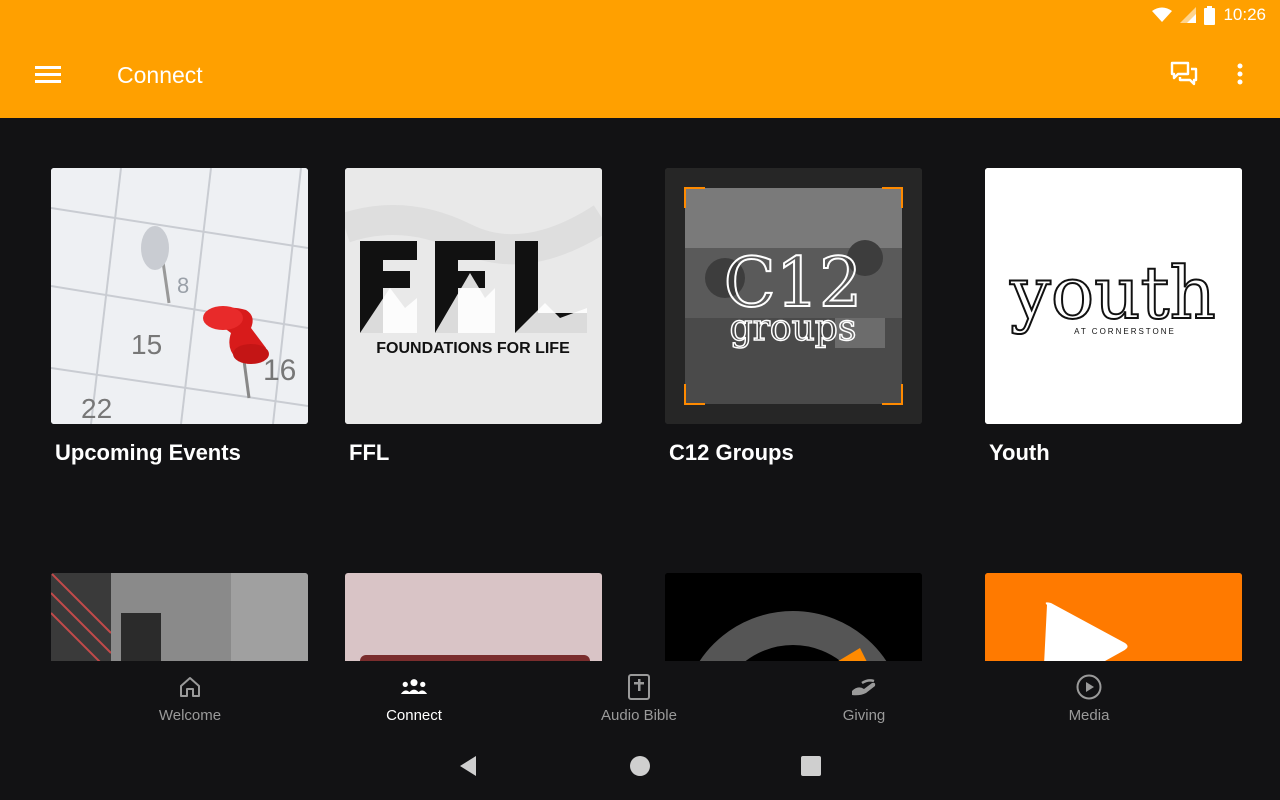  What do you see at coordinates (1089, 715) in the screenshot?
I see `nav-label: Media` at bounding box center [1089, 715].